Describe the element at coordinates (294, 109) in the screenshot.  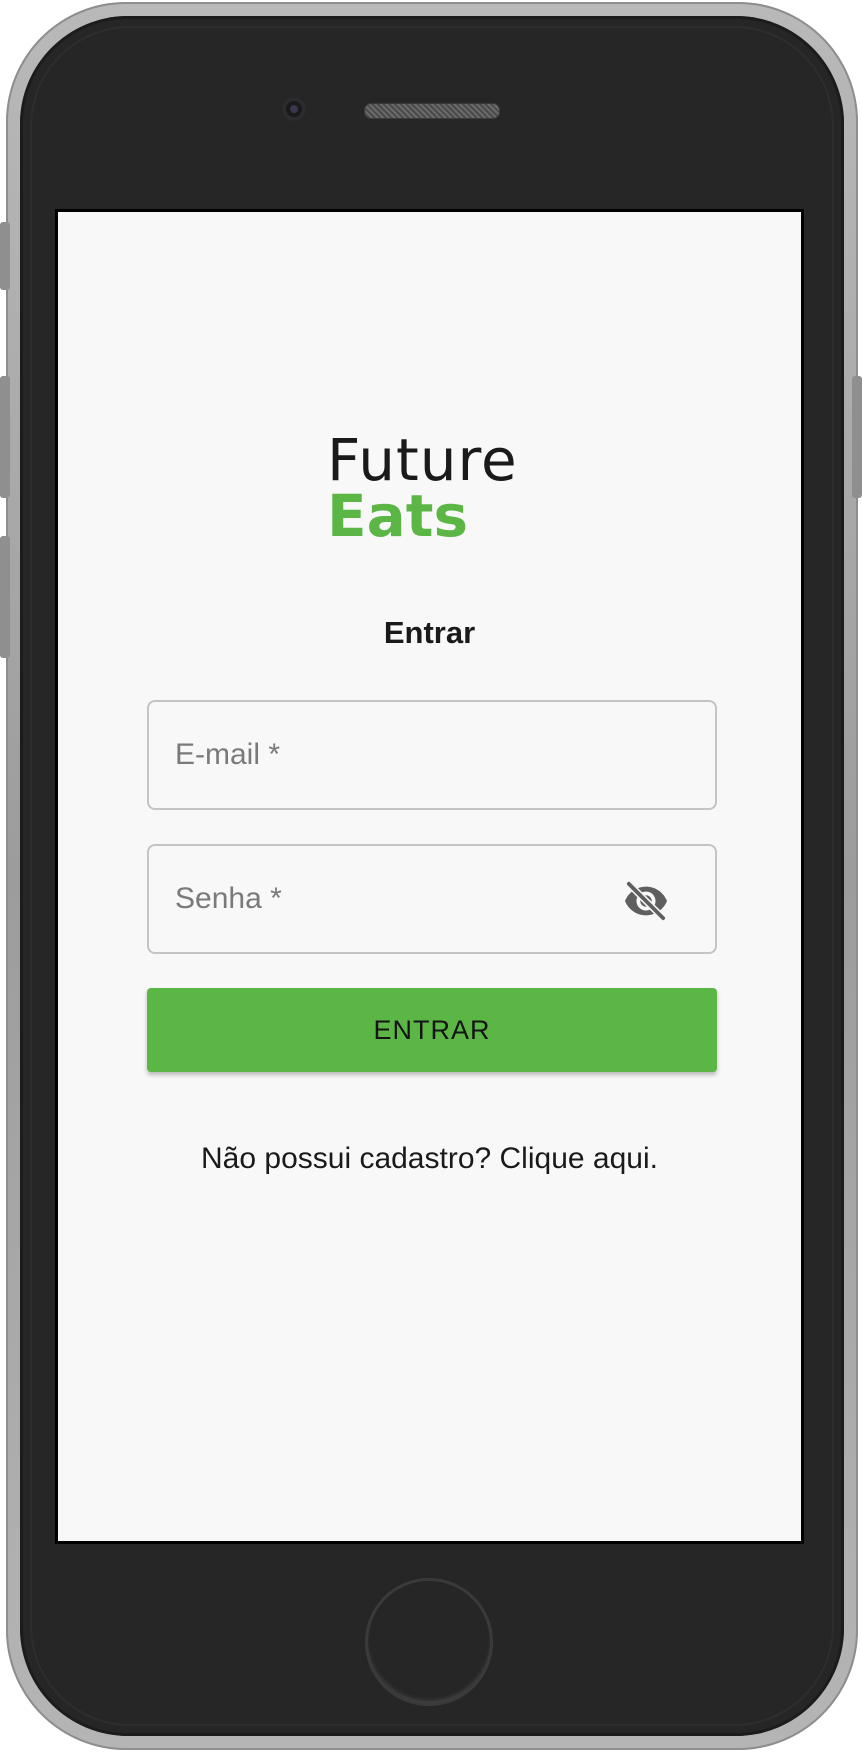
I see `front-camera` at that location.